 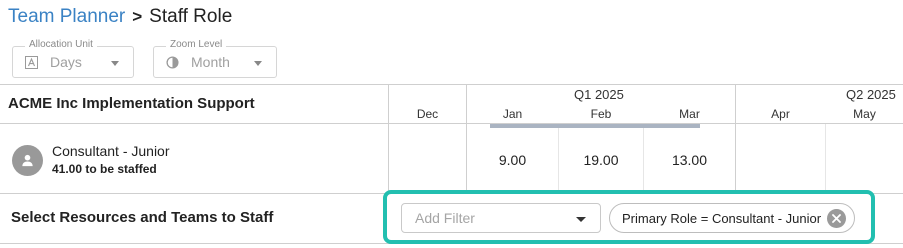 What do you see at coordinates (427, 114) in the screenshot?
I see `month-label: Dec` at bounding box center [427, 114].